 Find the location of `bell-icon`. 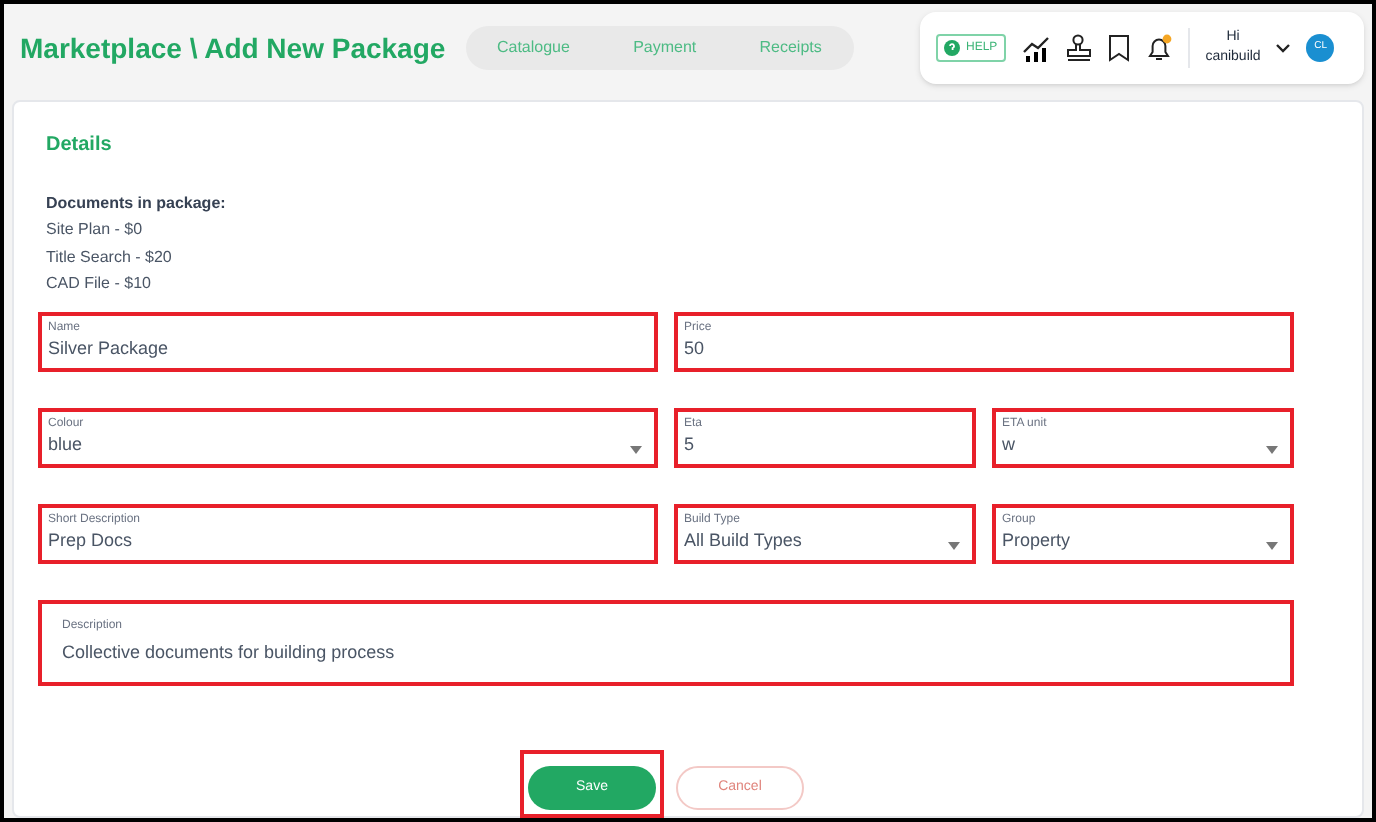

bell-icon is located at coordinates (1158, 48).